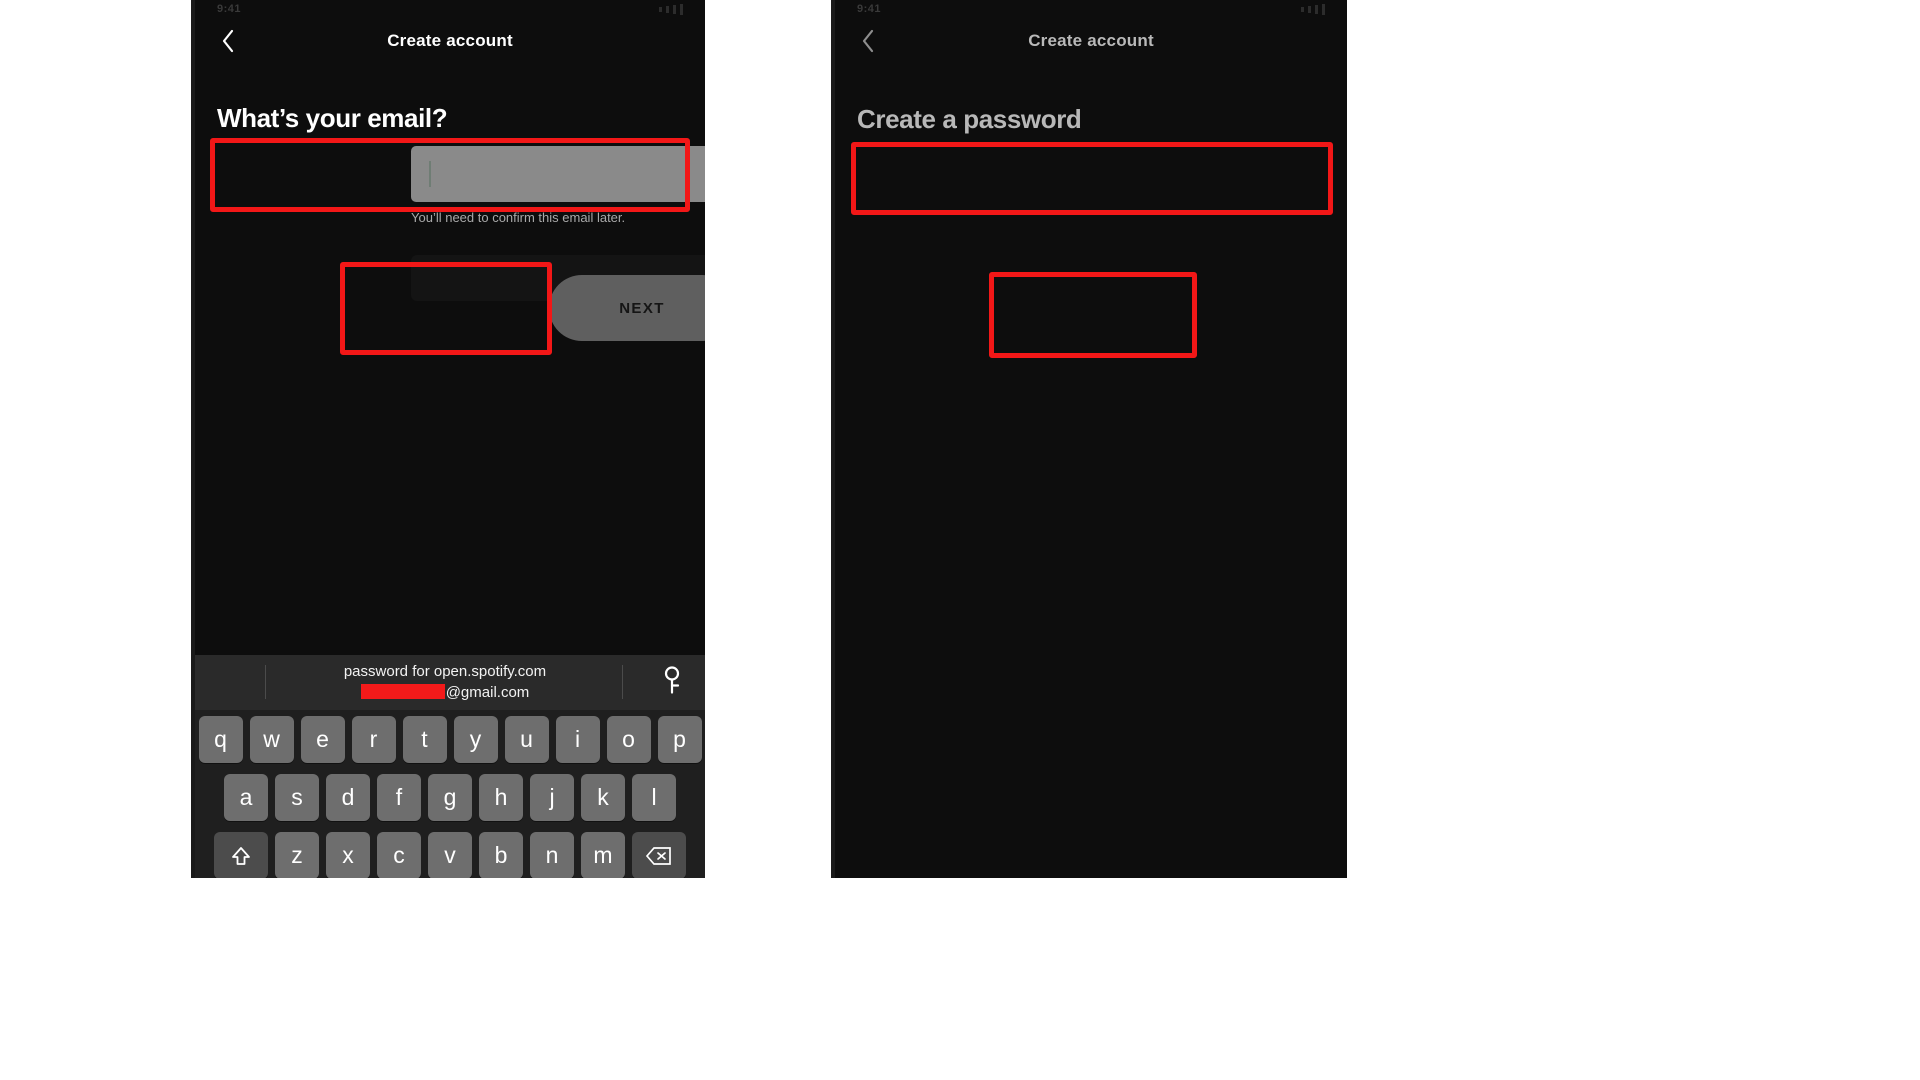 This screenshot has height=1080, width=1920. I want to click on key-i: i, so click(577, 739).